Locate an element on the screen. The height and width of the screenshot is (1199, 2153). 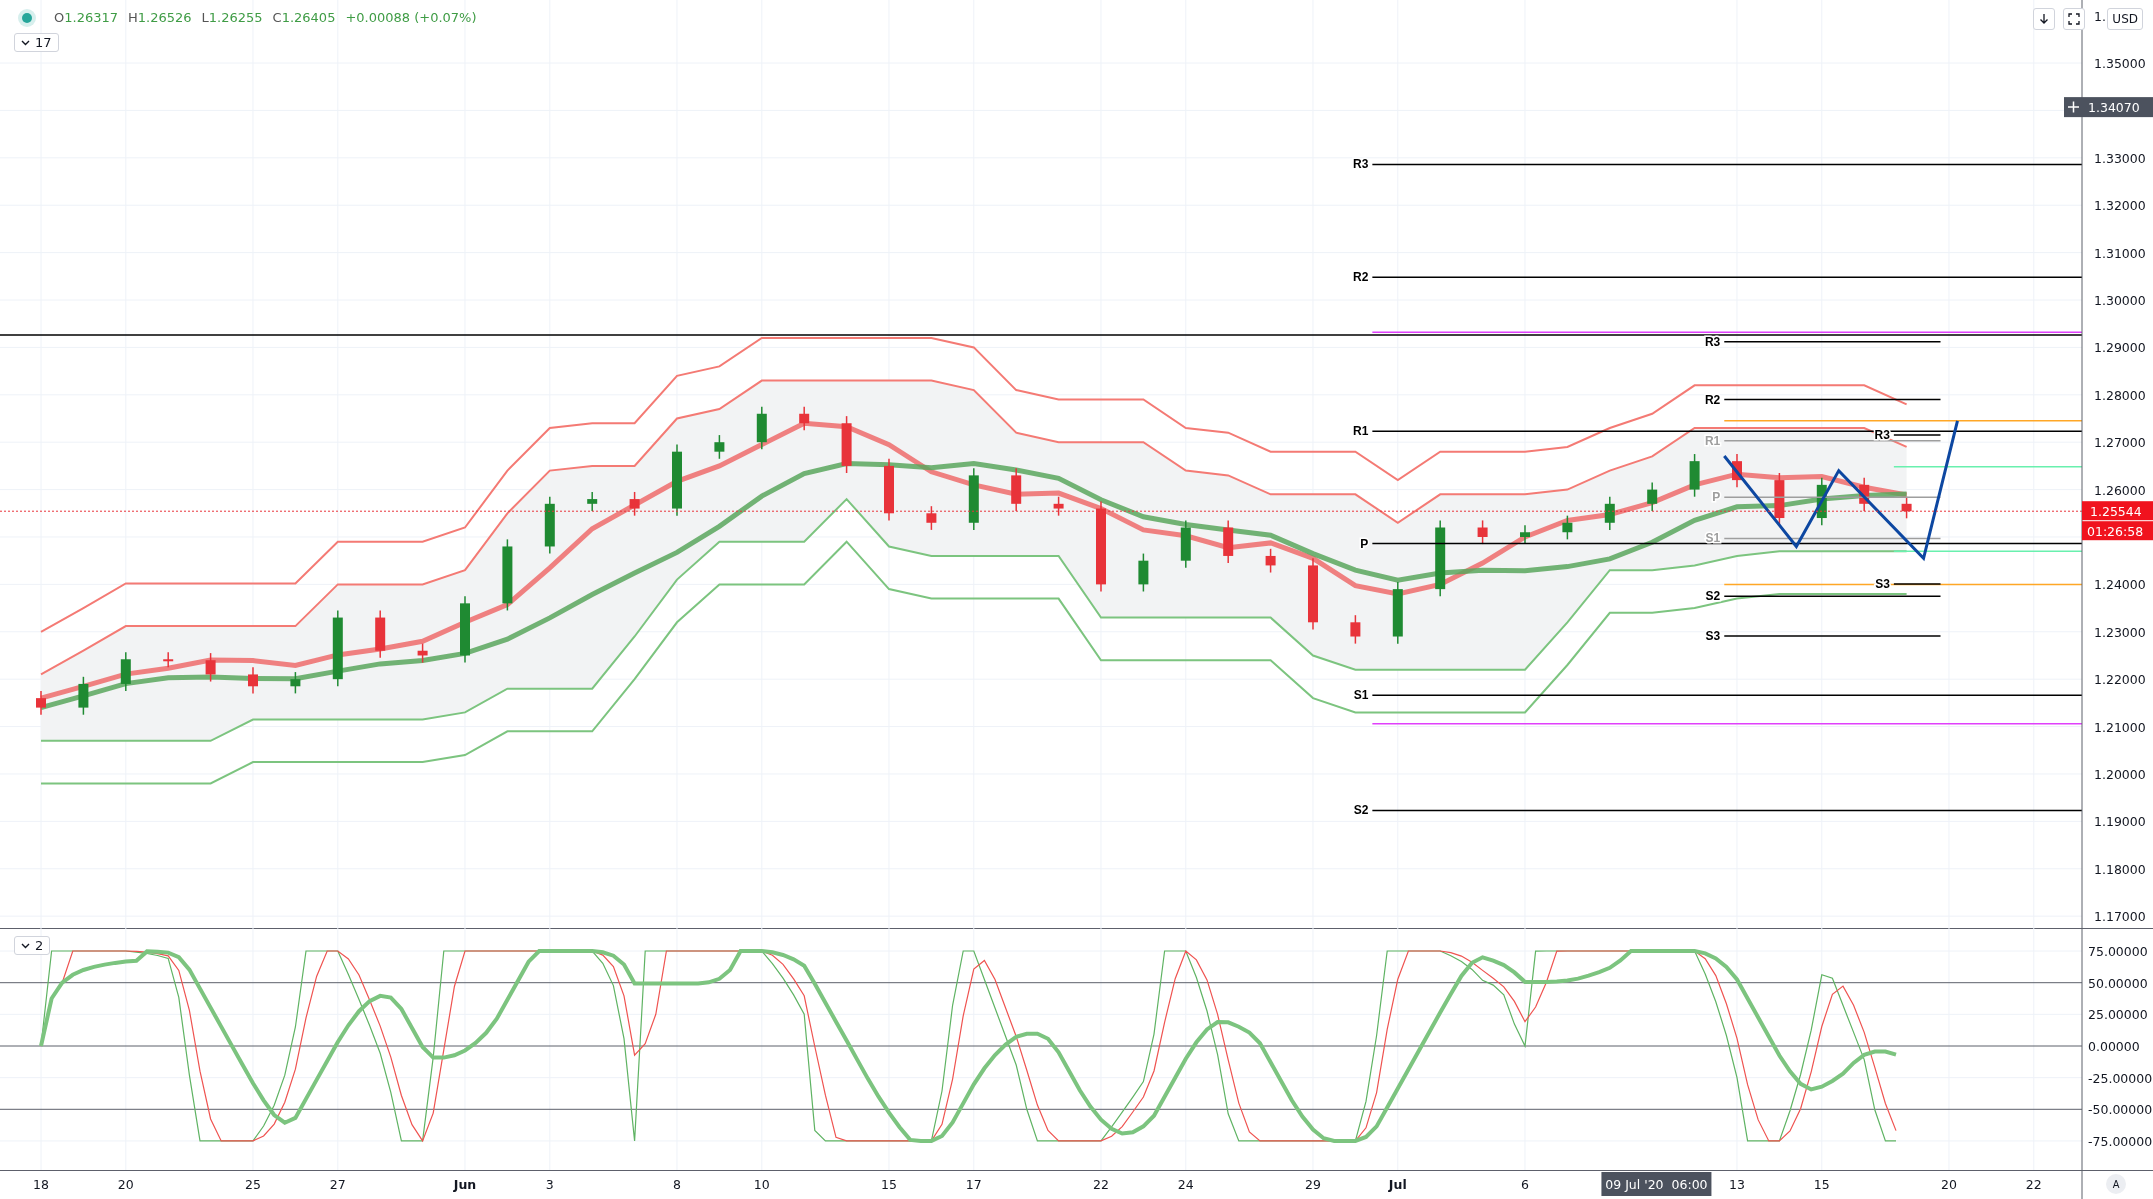
fullscreen-button is located at coordinates (2074, 19).